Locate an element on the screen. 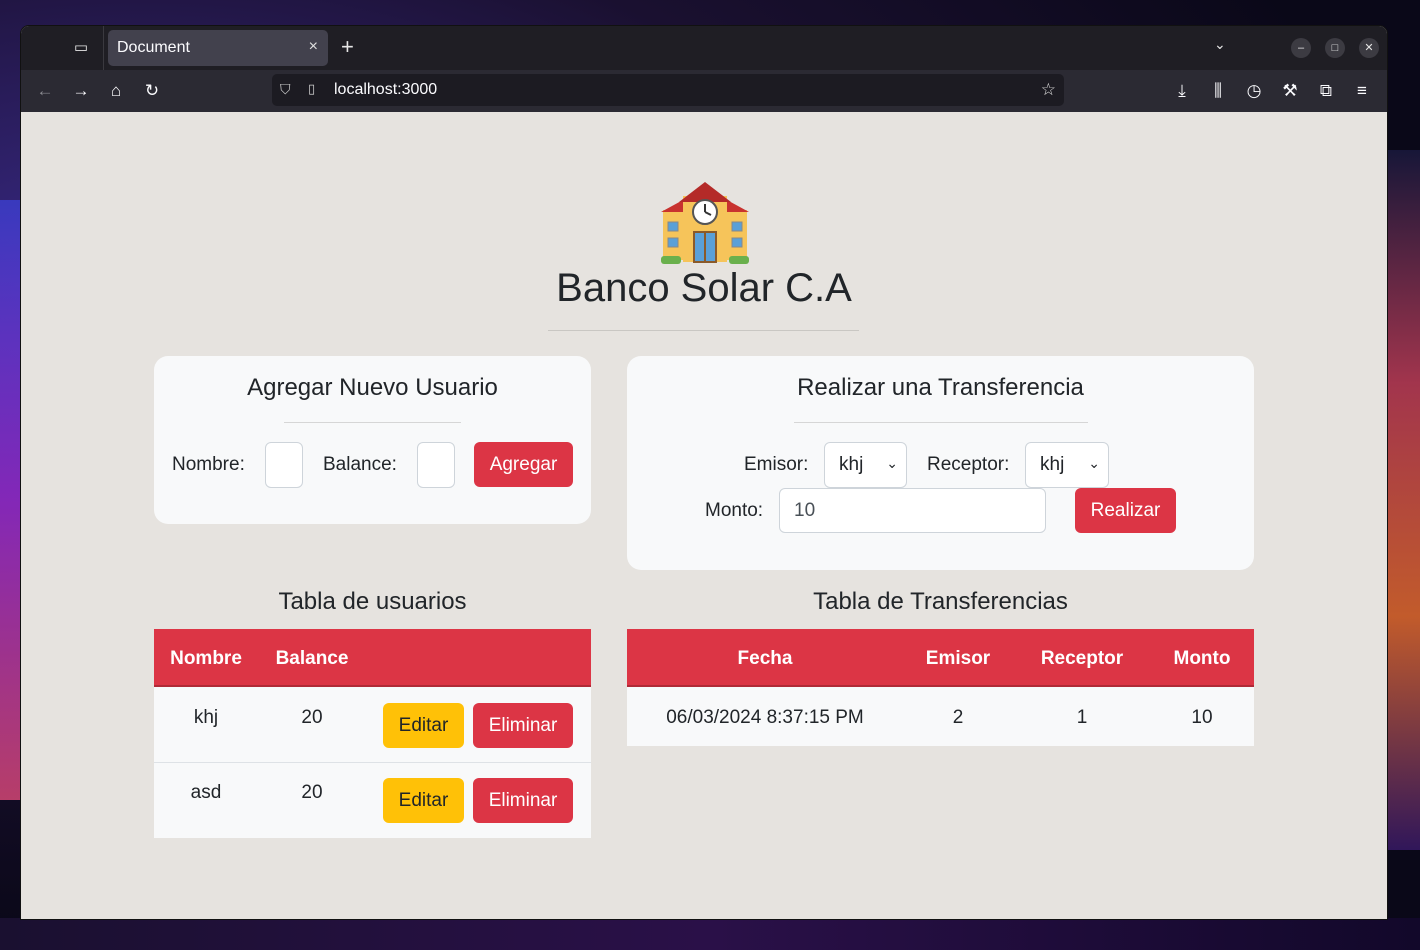  extensions-icon: ⧉ is located at coordinates (1326, 91).